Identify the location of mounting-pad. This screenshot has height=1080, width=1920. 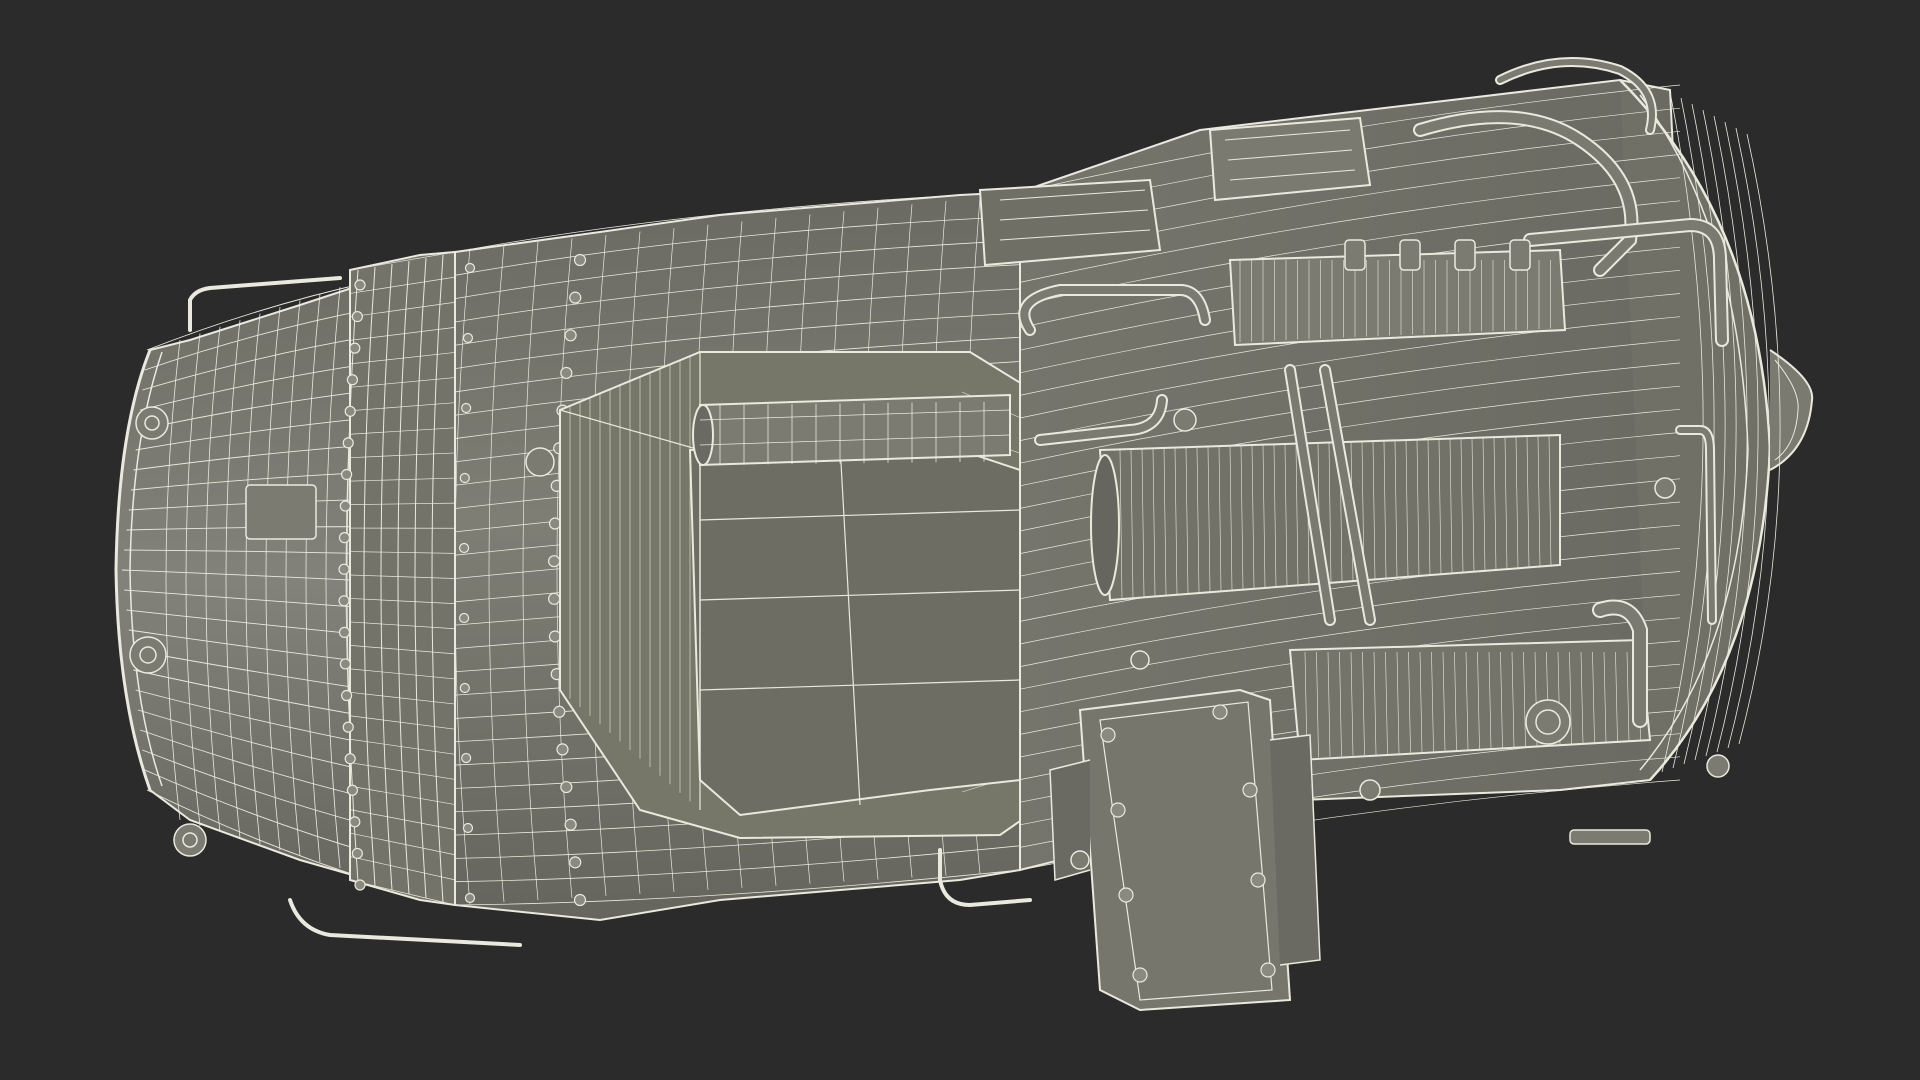
(281, 512).